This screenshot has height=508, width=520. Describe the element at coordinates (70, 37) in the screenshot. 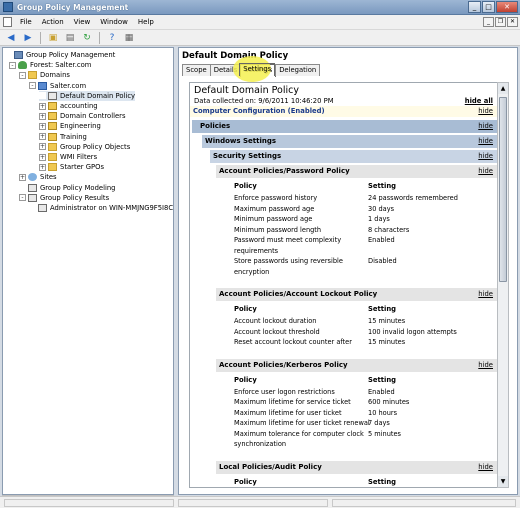

I see `console-icon: ▤` at that location.